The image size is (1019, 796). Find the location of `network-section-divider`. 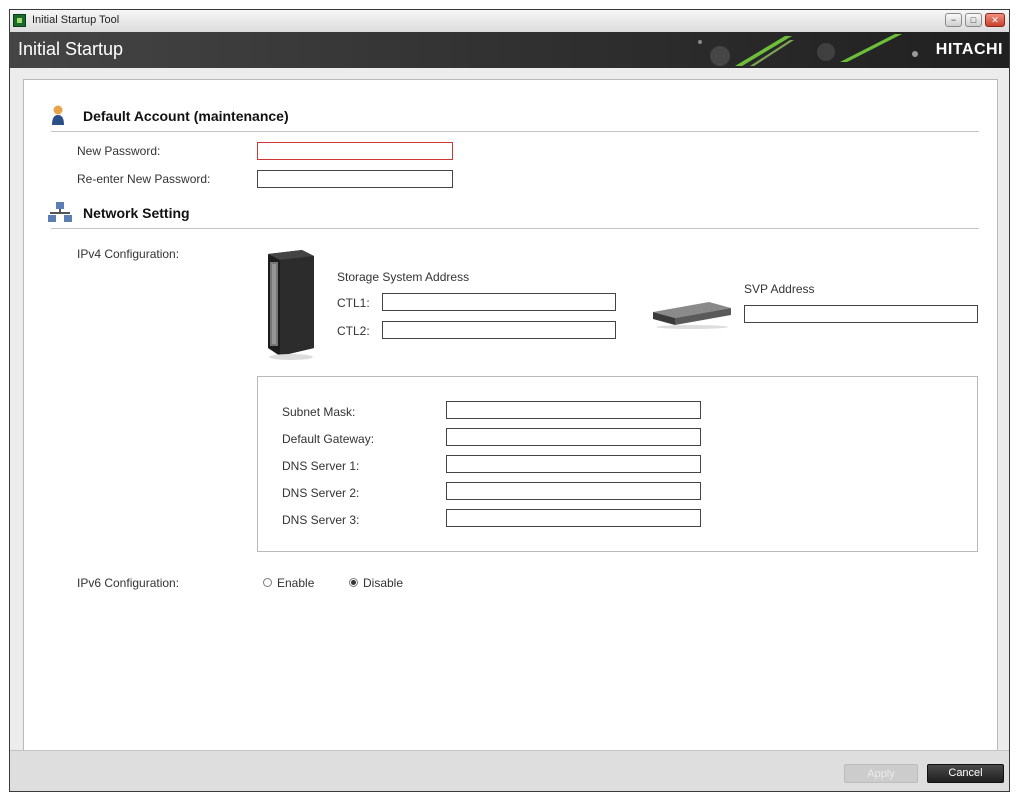

network-section-divider is located at coordinates (515, 228).